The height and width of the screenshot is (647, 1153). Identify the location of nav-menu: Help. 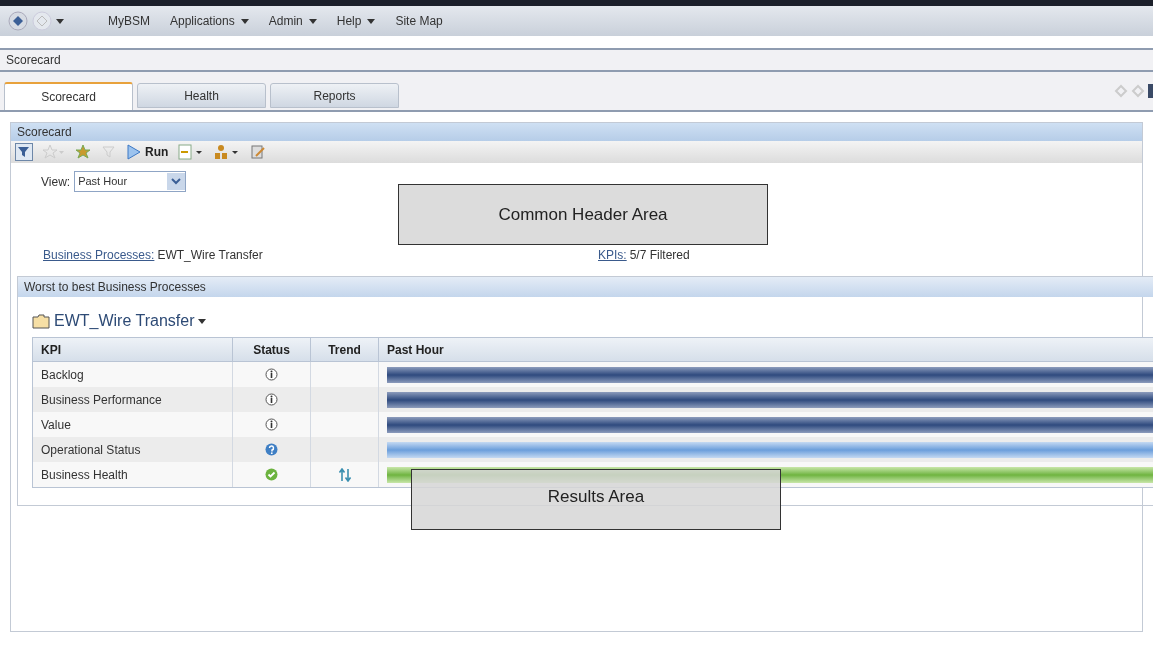
(356, 21).